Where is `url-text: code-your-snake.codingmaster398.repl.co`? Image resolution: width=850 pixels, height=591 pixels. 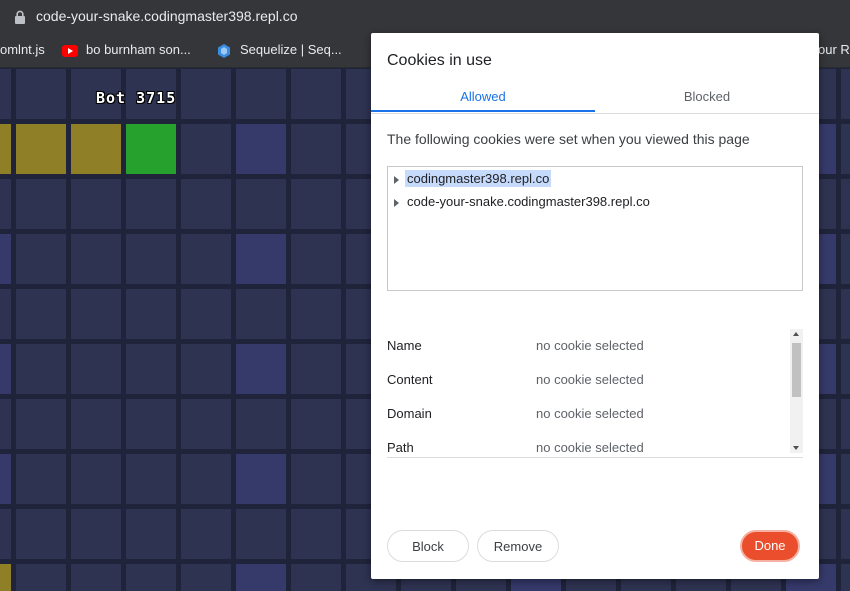
url-text: code-your-snake.codingmaster398.repl.co is located at coordinates (166, 16).